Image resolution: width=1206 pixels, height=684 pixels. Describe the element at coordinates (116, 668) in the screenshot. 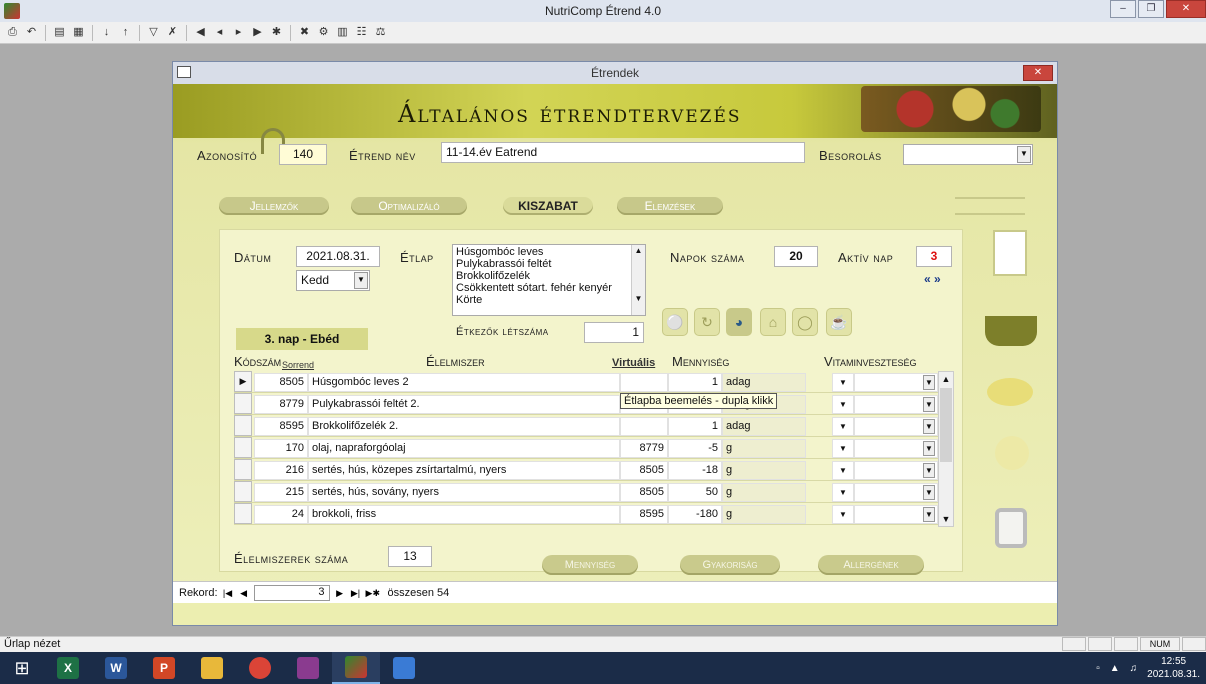

I see `word-icon: W` at that location.